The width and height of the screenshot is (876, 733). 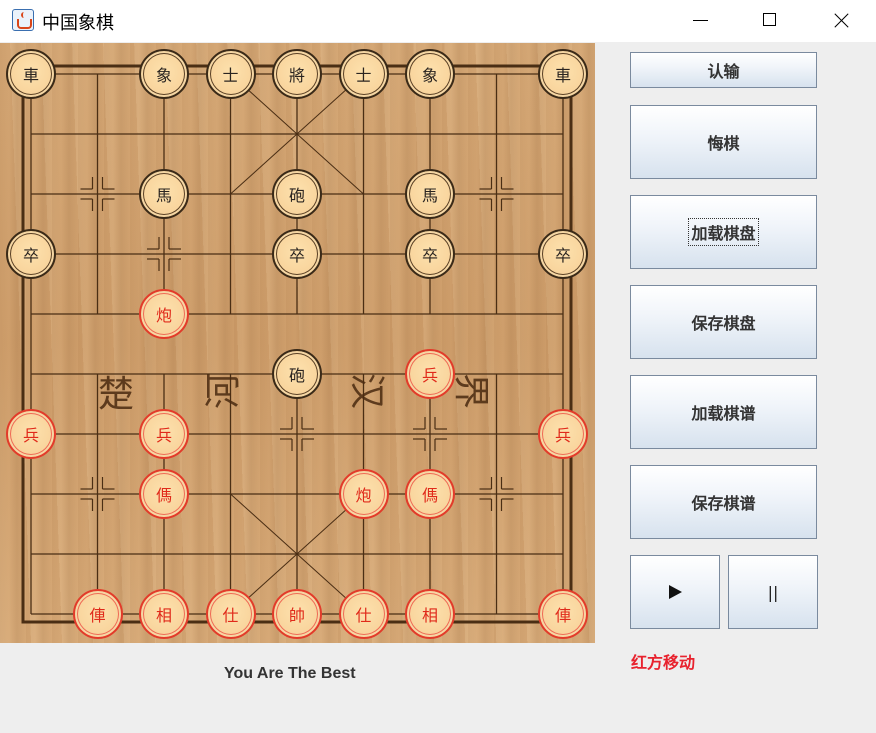 I want to click on window-title: 中国象棋, so click(x=78, y=23).